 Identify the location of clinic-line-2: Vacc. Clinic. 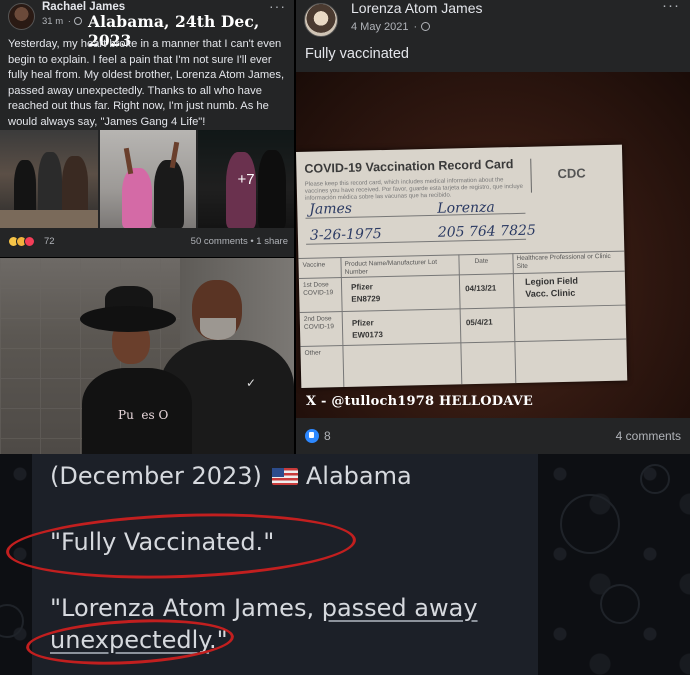
(550, 293).